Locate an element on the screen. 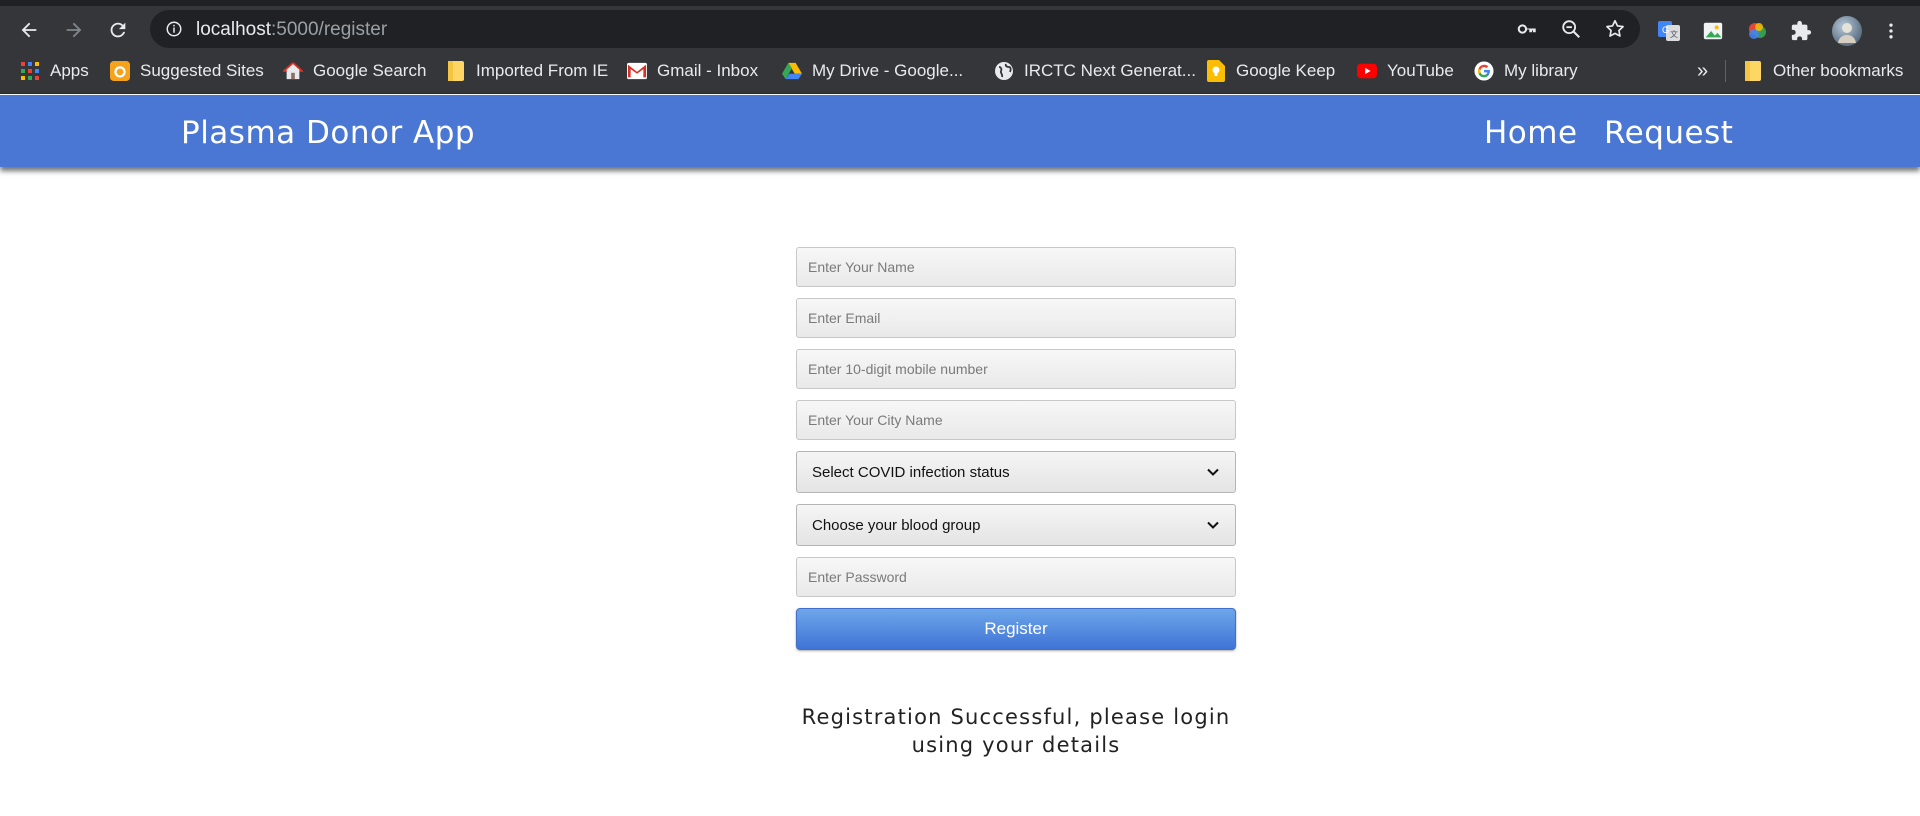 This screenshot has height=816, width=1920. key-icon is located at coordinates (1527, 29).